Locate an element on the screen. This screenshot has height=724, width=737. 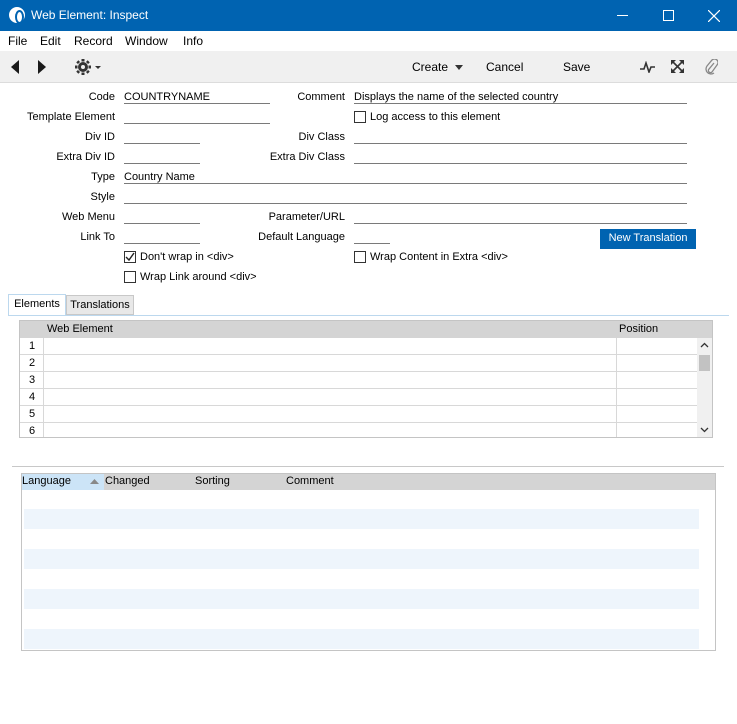
minimize-button is located at coordinates (622, 15).